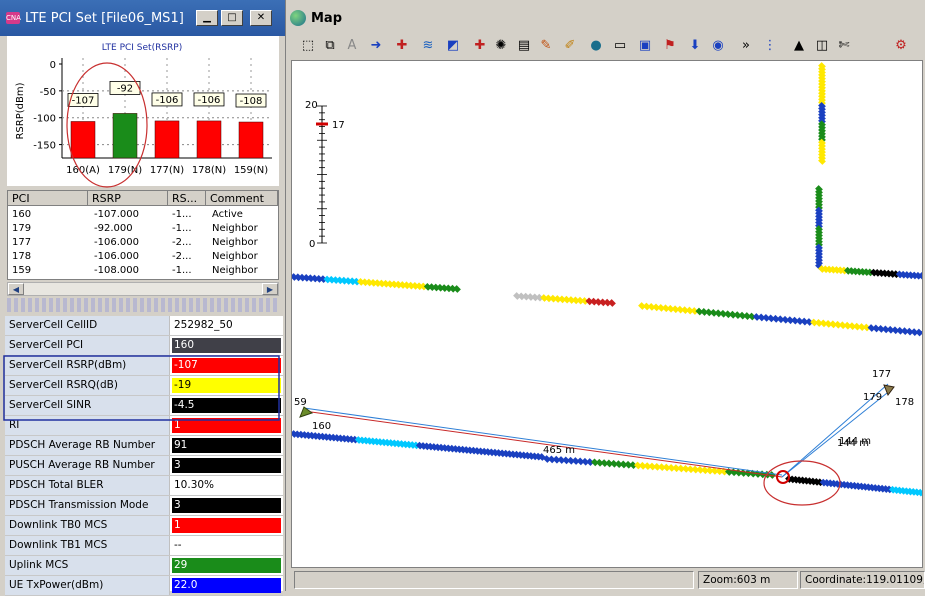  What do you see at coordinates (799, 46) in the screenshot?
I see `triangle-icon: ▲` at bounding box center [799, 46].